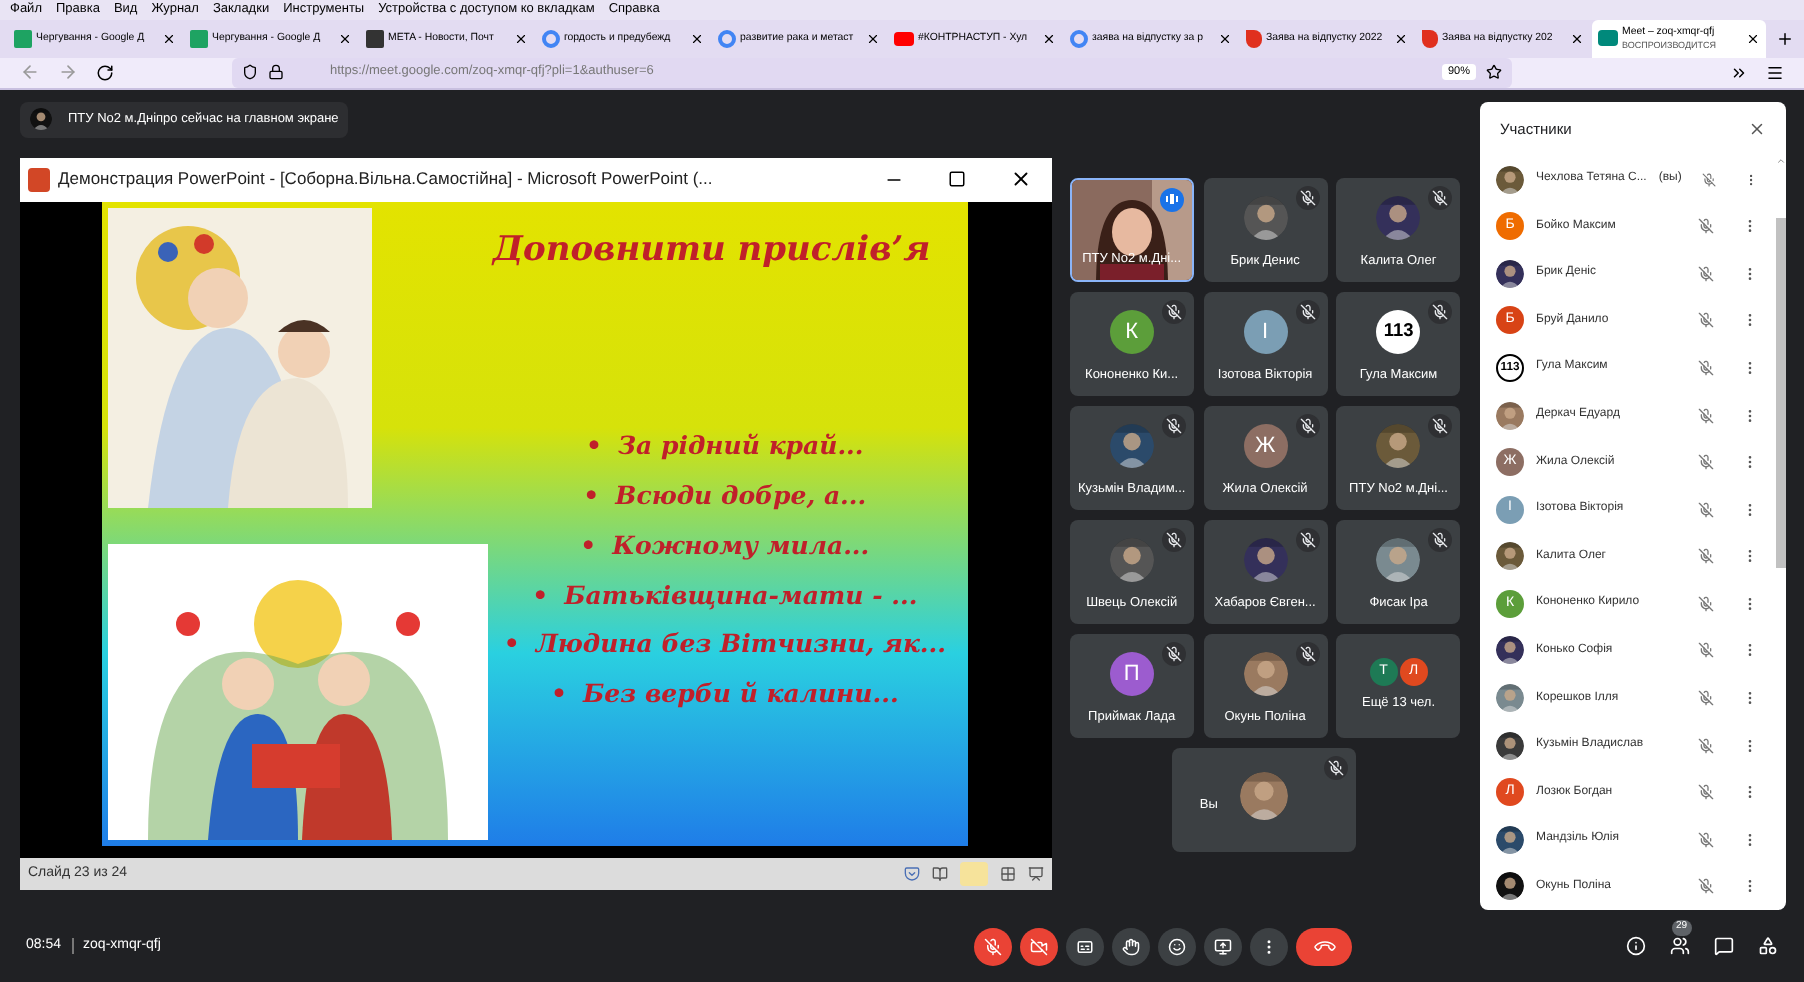 The width and height of the screenshot is (1804, 982). What do you see at coordinates (1131, 673) in the screenshot?
I see `avatar: П` at bounding box center [1131, 673].